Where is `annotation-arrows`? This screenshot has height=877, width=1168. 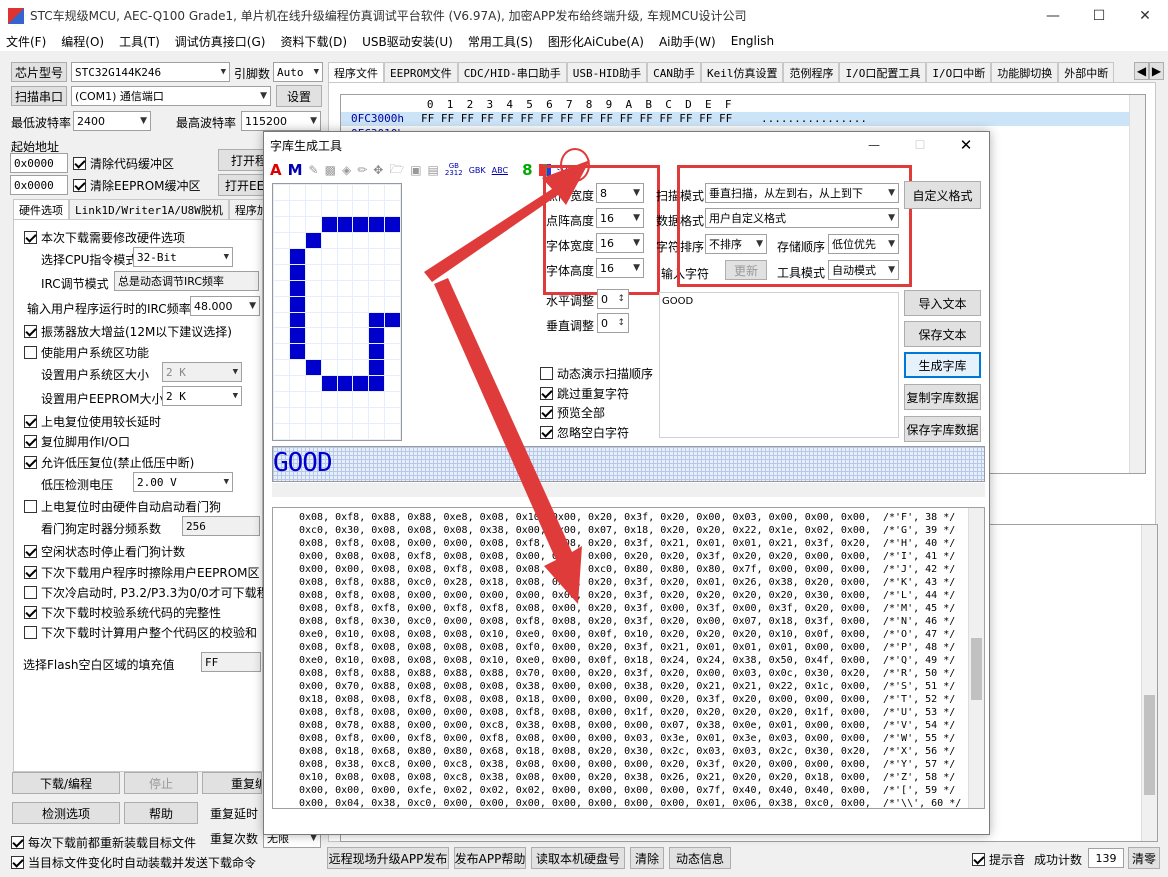 annotation-arrows is located at coordinates (507, 382).